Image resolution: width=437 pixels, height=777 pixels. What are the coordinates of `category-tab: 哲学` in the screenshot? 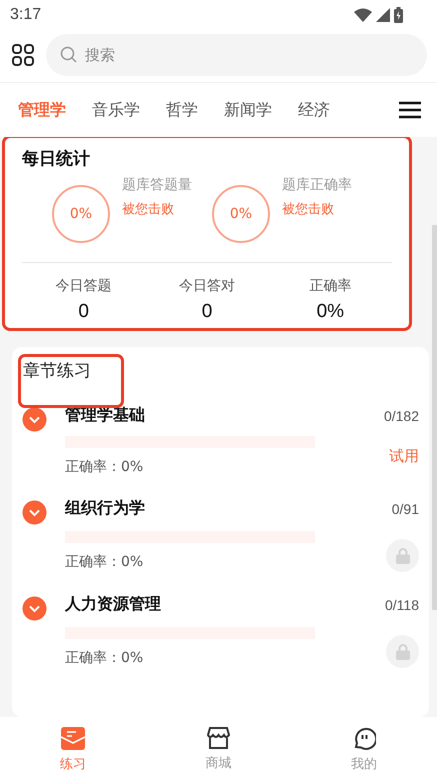 It's located at (182, 110).